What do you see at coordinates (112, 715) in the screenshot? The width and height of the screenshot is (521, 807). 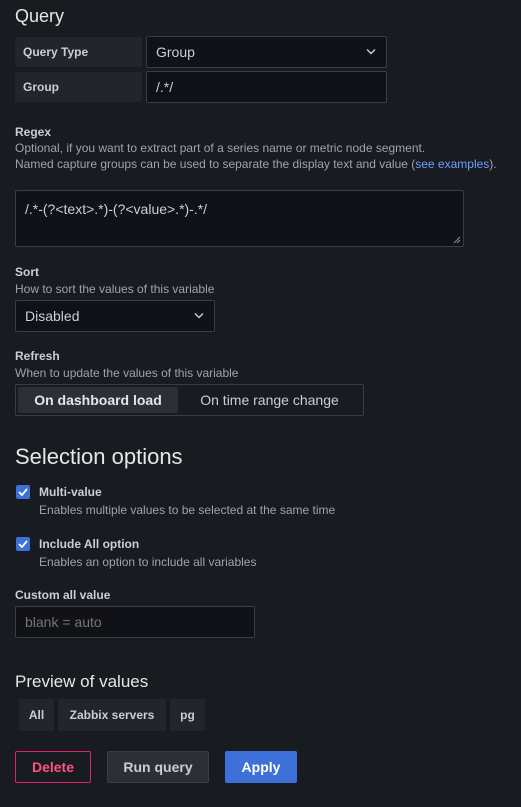 I see `preview-value-chip: Zabbix servers` at bounding box center [112, 715].